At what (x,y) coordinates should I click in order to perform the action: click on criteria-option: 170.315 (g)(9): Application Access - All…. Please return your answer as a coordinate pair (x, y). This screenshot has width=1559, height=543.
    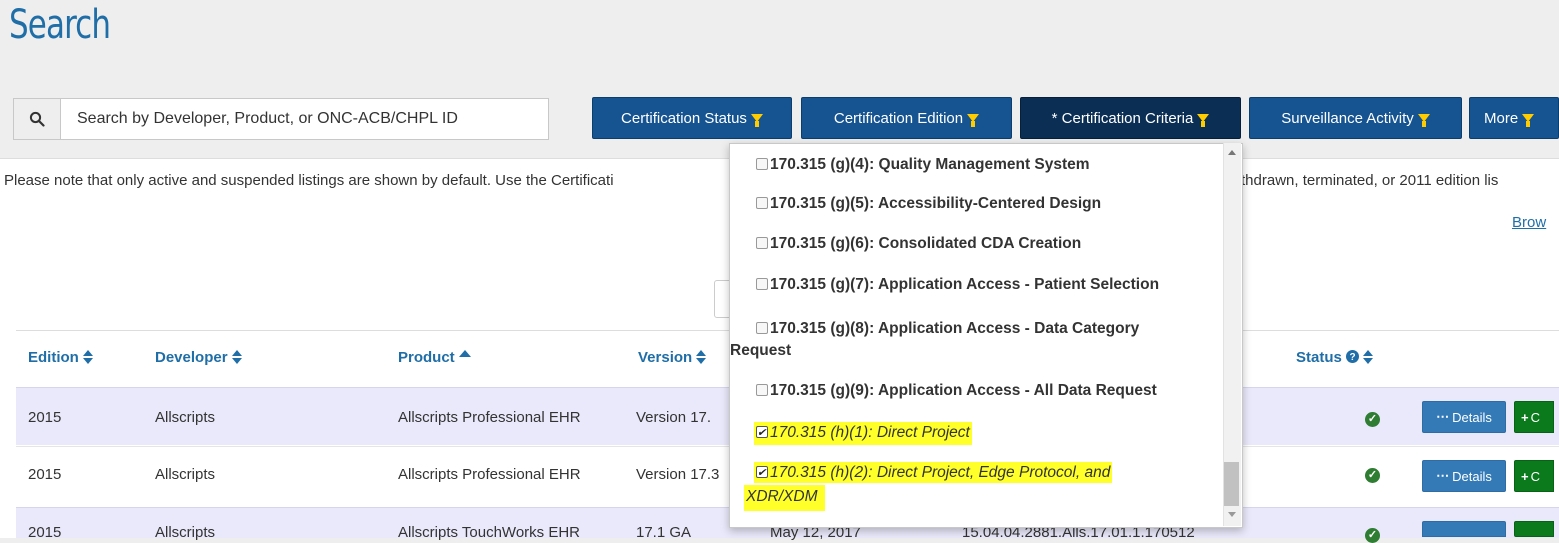
    Looking at the image, I should click on (956, 390).